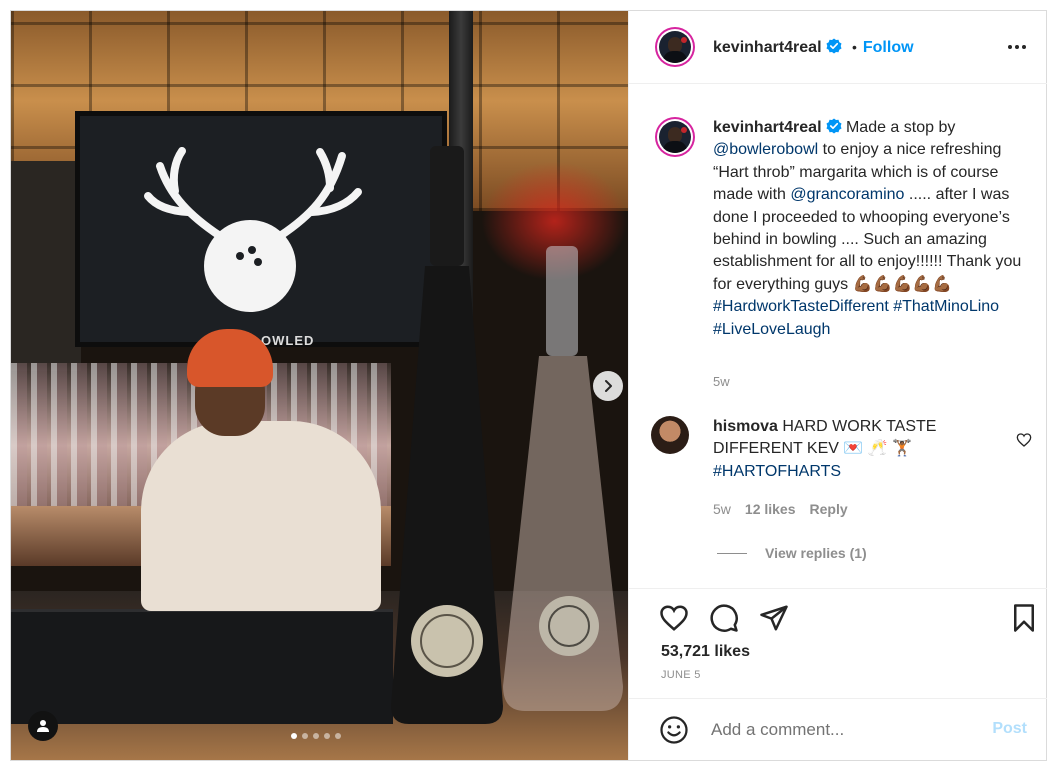 This screenshot has height=768, width=1054. Describe the element at coordinates (1017, 47) in the screenshot. I see `more-options-icon` at that location.